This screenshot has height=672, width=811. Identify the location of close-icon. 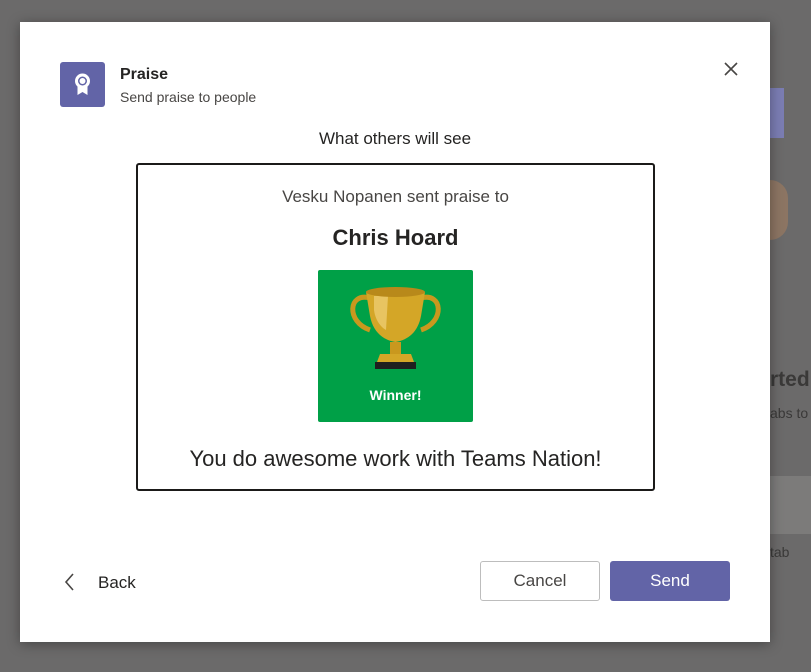
(731, 69).